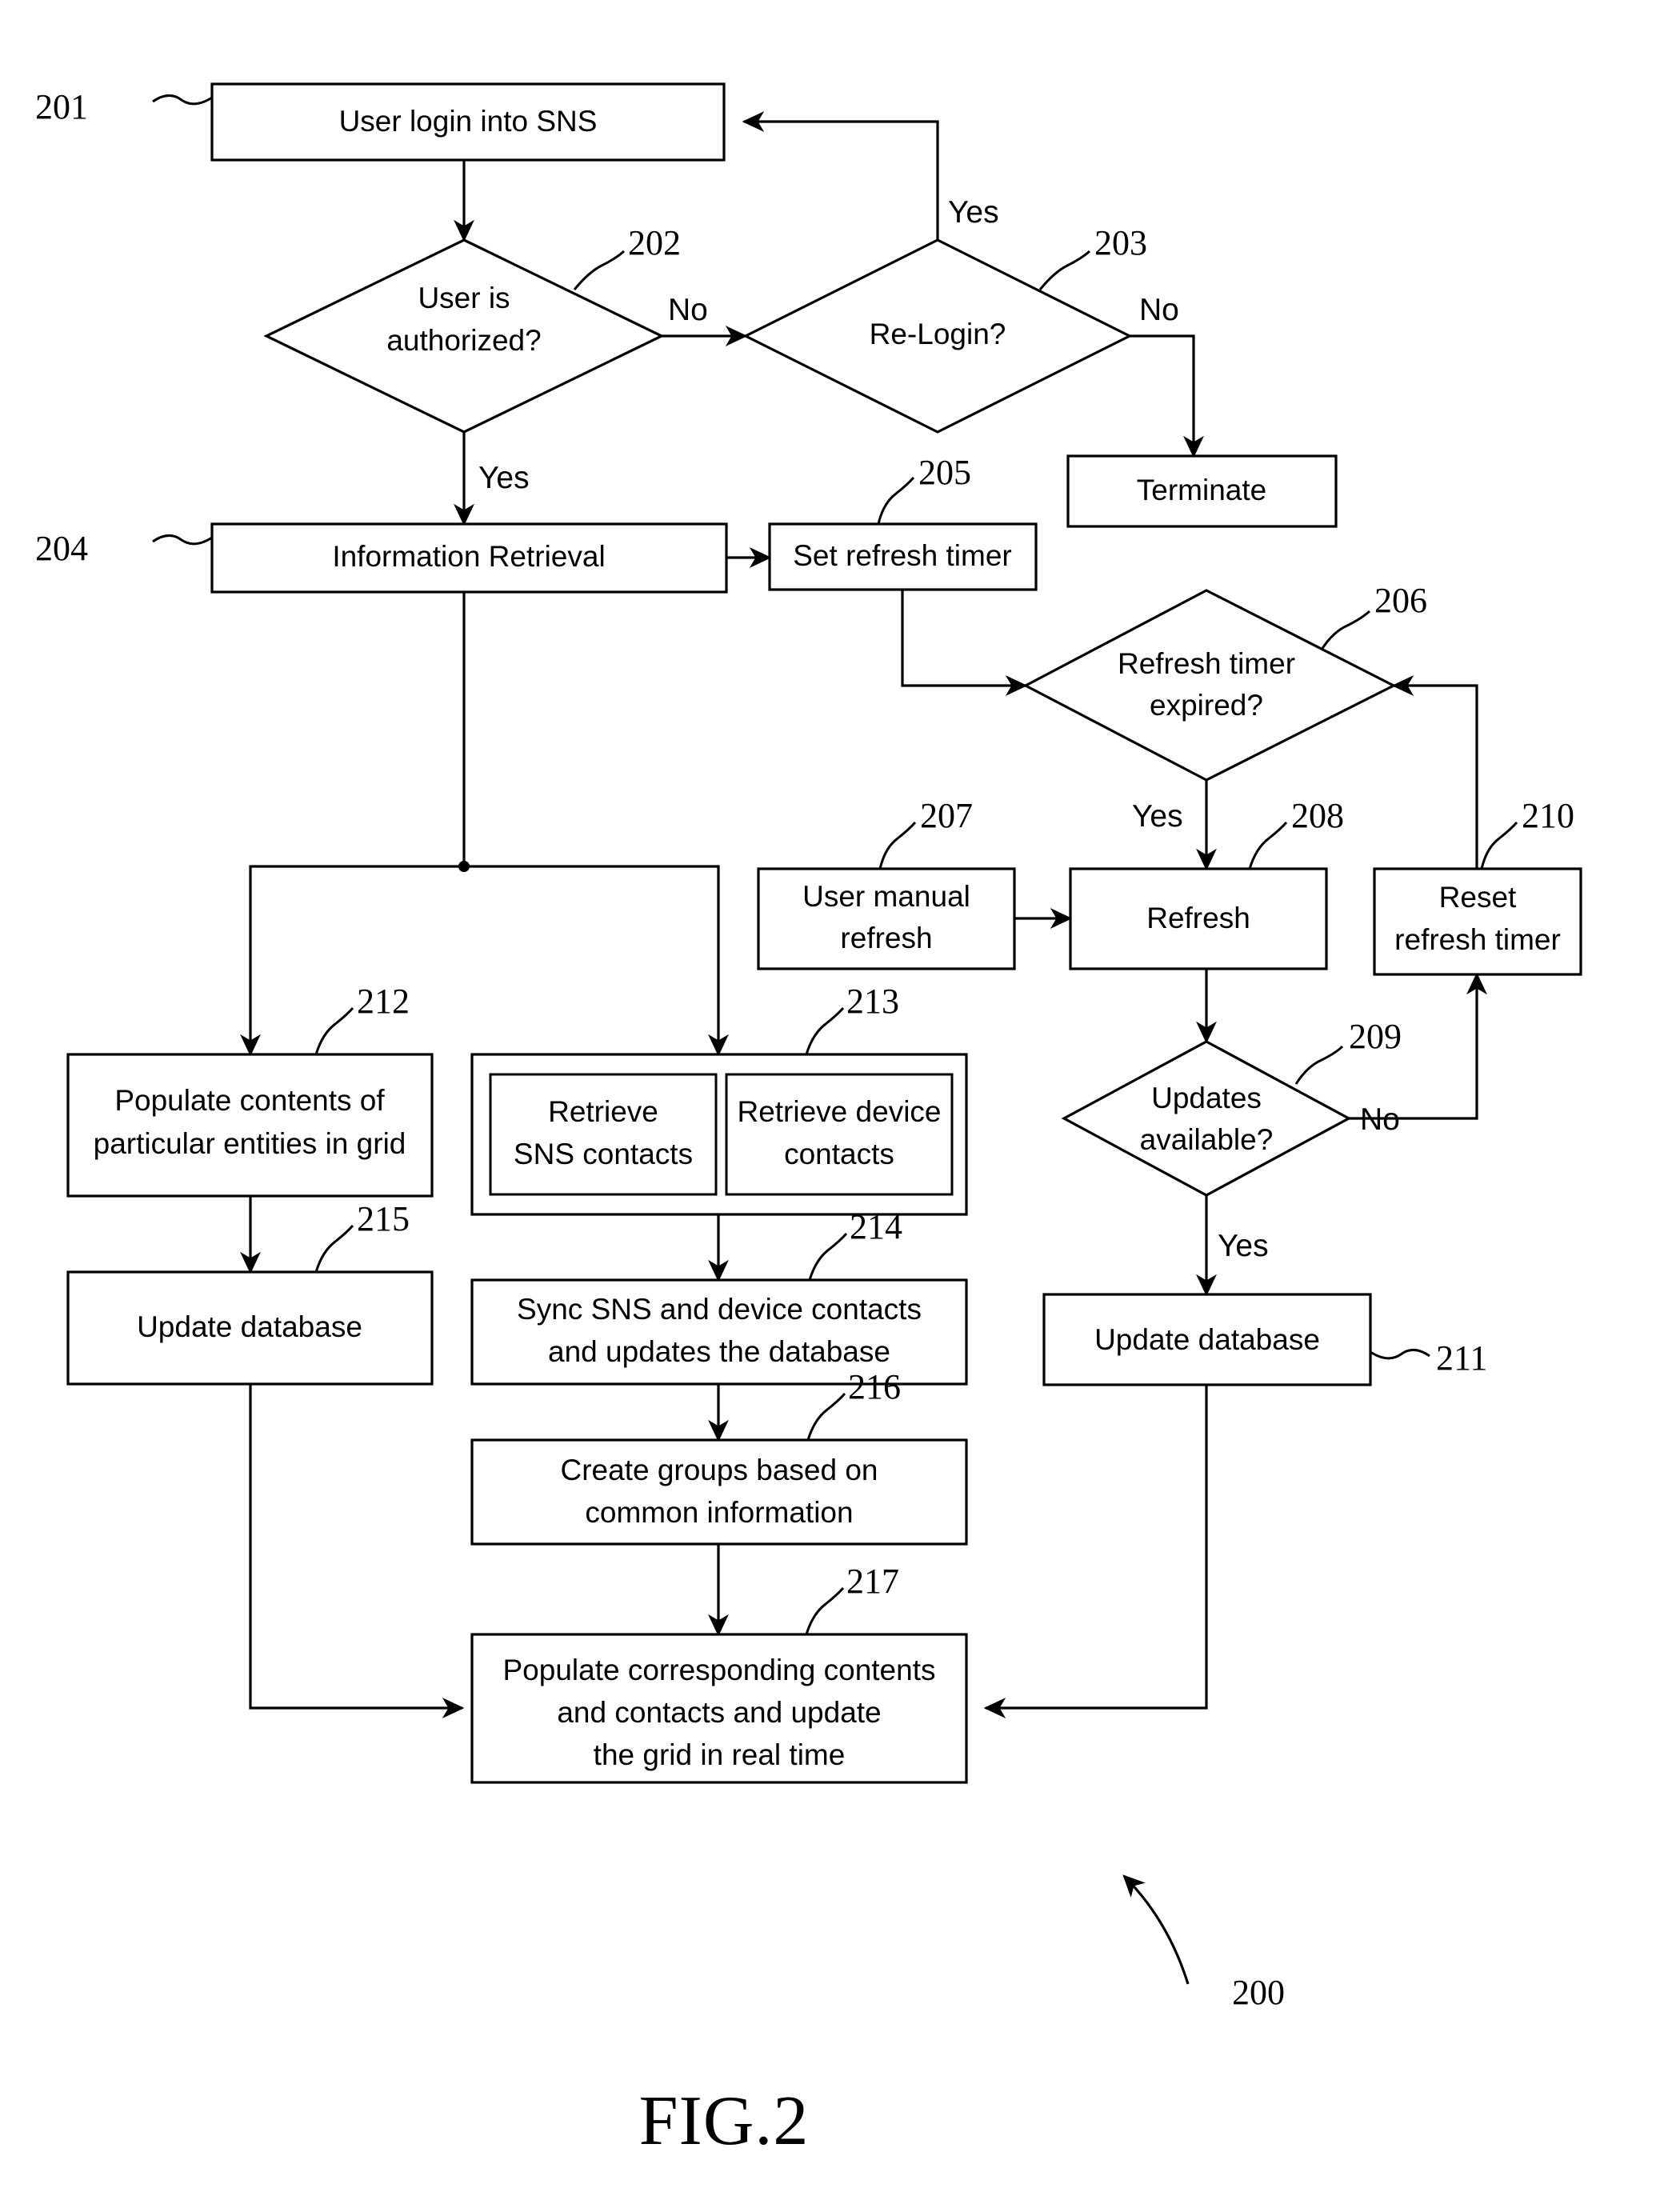 The image size is (1680, 2208). Describe the element at coordinates (1157, 816) in the screenshot. I see `edge-label-timer-yes: Yes` at that location.